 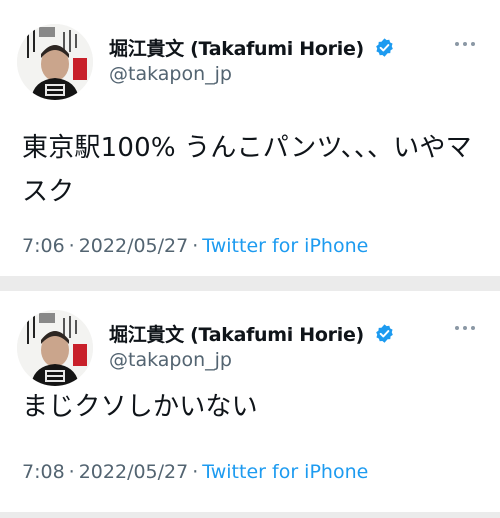 What do you see at coordinates (247, 170) in the screenshot?
I see `tweet-text: 東京駅100% うんこパンツ、、、いやマスク` at bounding box center [247, 170].